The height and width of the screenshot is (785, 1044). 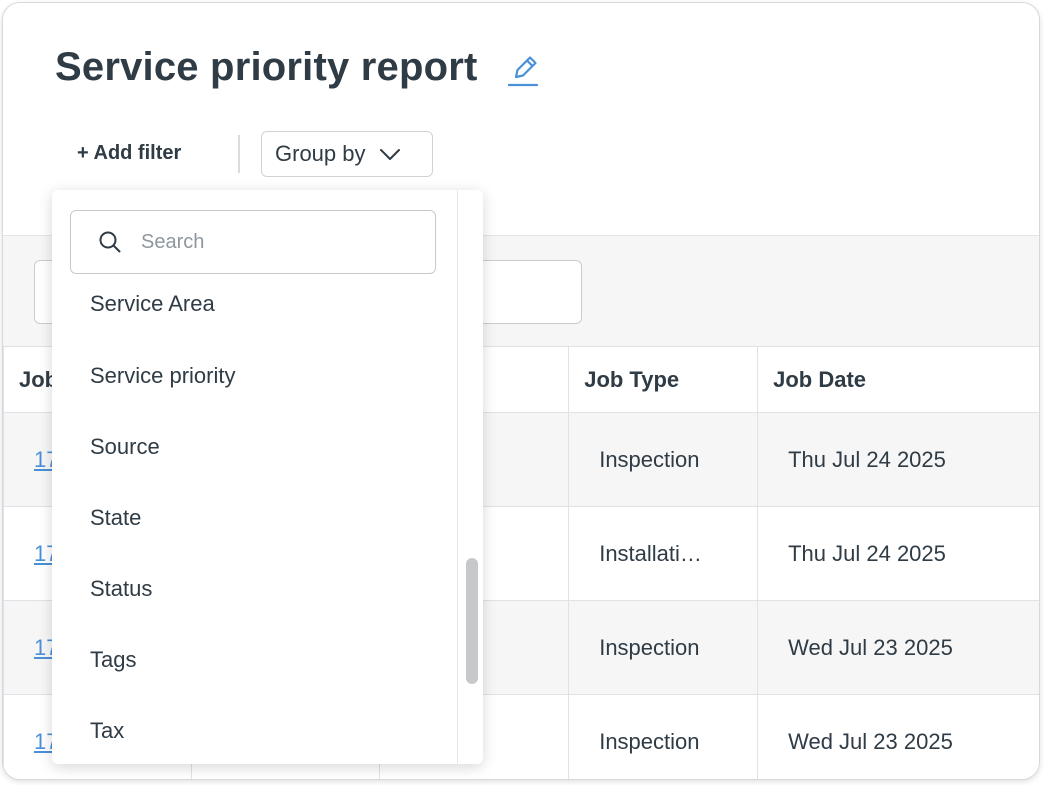 I want to click on toolbar-divider, so click(x=239, y=154).